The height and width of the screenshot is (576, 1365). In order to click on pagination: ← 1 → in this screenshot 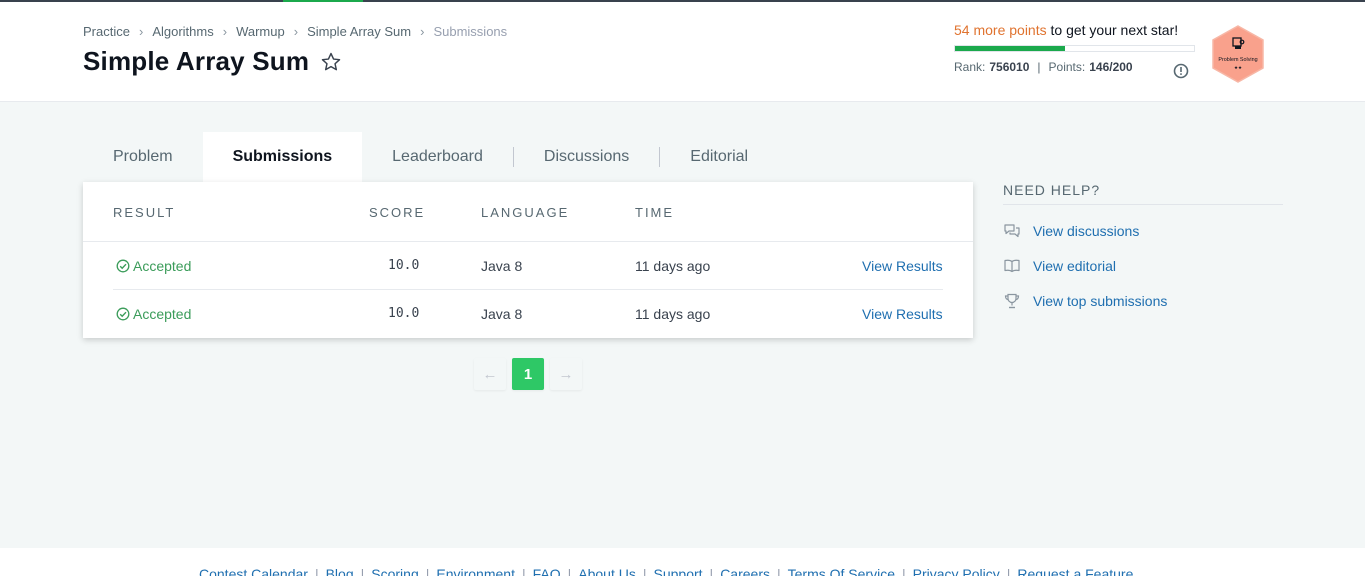, I will do `click(528, 374)`.